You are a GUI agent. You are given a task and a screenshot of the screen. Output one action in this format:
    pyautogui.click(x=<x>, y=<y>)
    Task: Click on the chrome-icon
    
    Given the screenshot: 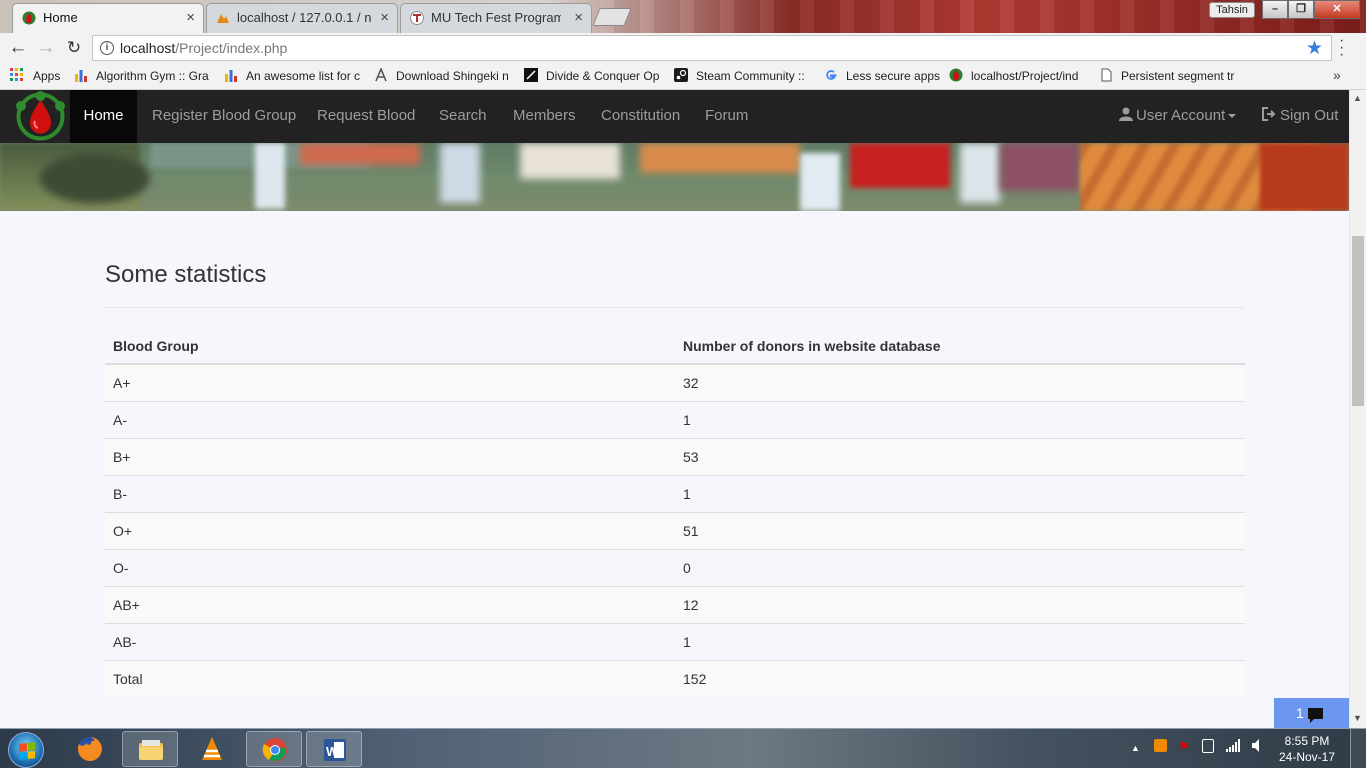 What is the action you would take?
    pyautogui.click(x=274, y=750)
    